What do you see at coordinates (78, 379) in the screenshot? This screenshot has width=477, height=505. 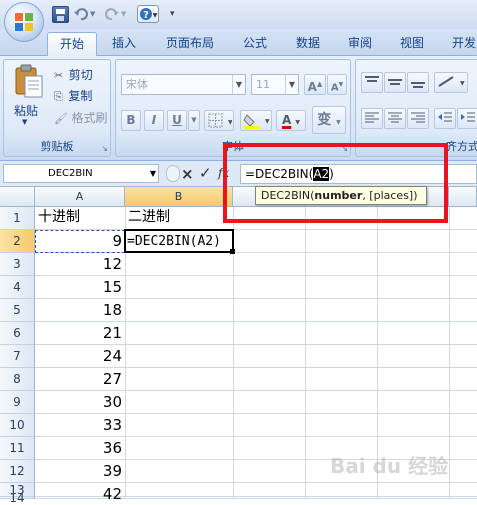 I see `cell-a8: 27` at bounding box center [78, 379].